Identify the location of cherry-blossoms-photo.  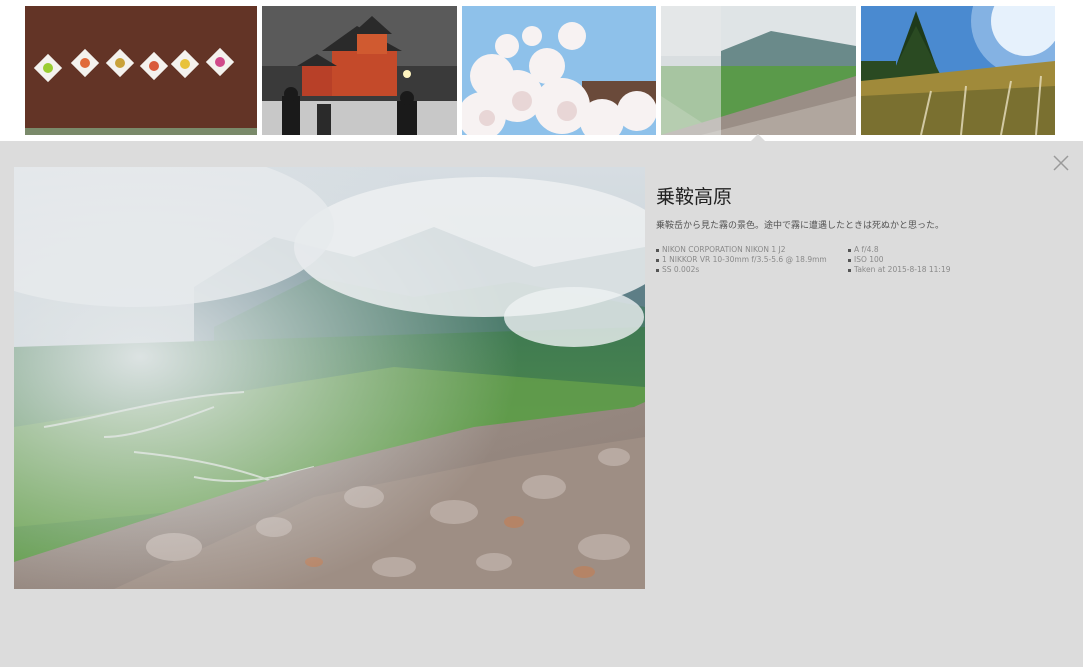
(559, 70).